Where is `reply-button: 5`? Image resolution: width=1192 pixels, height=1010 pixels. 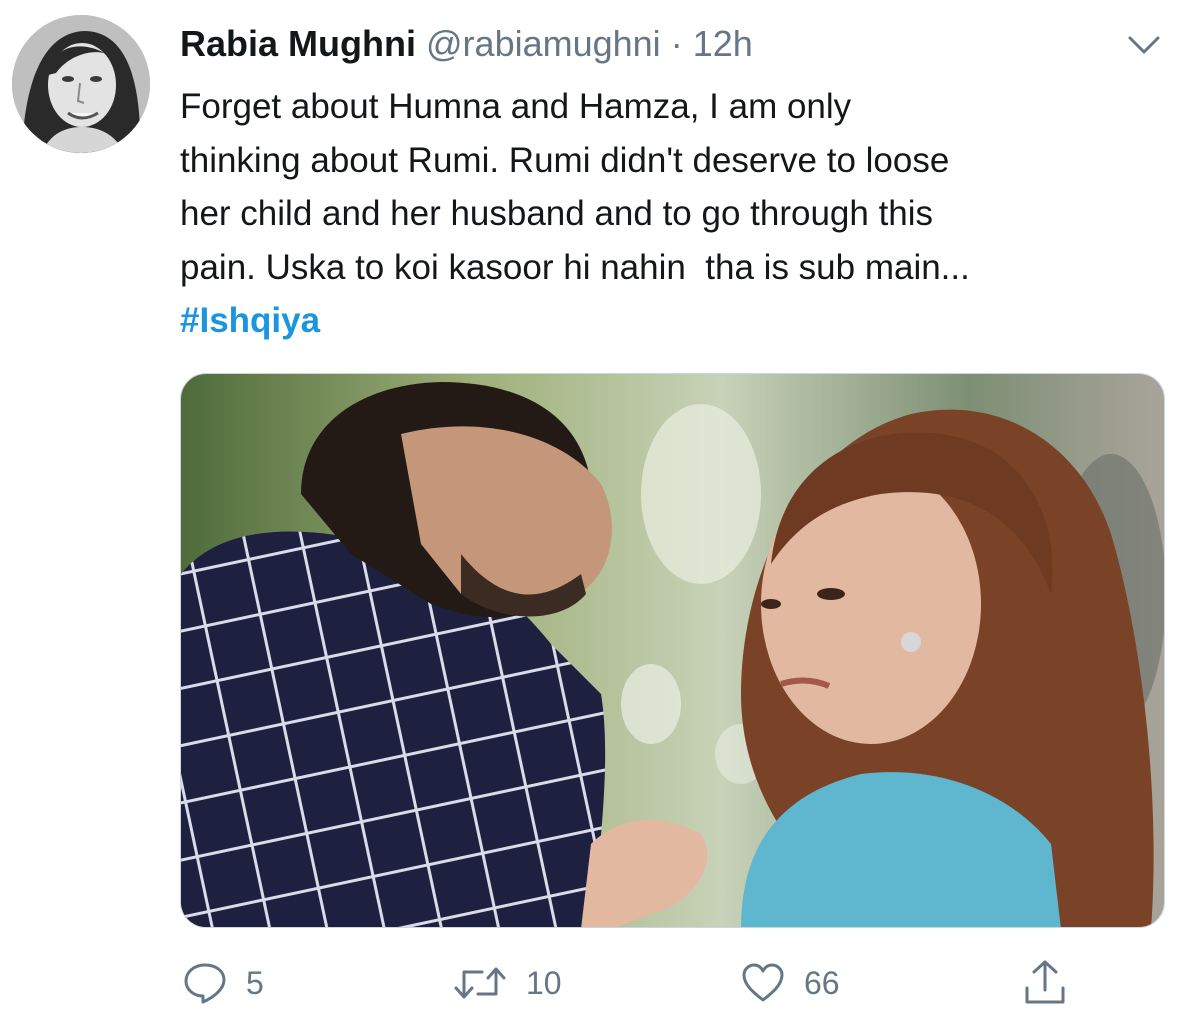
reply-button: 5 is located at coordinates (223, 982).